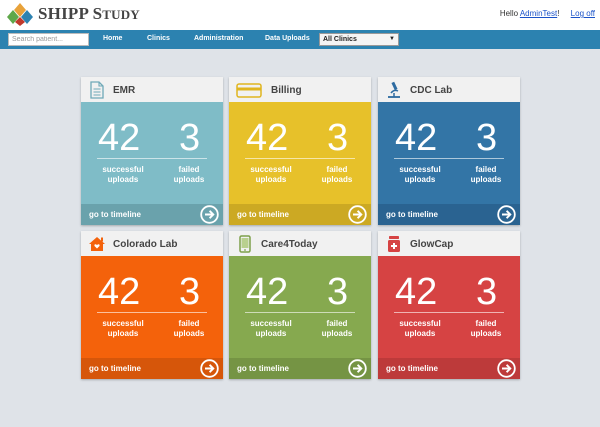 The height and width of the screenshot is (427, 600). I want to click on card-title: CDC Lab, so click(431, 90).